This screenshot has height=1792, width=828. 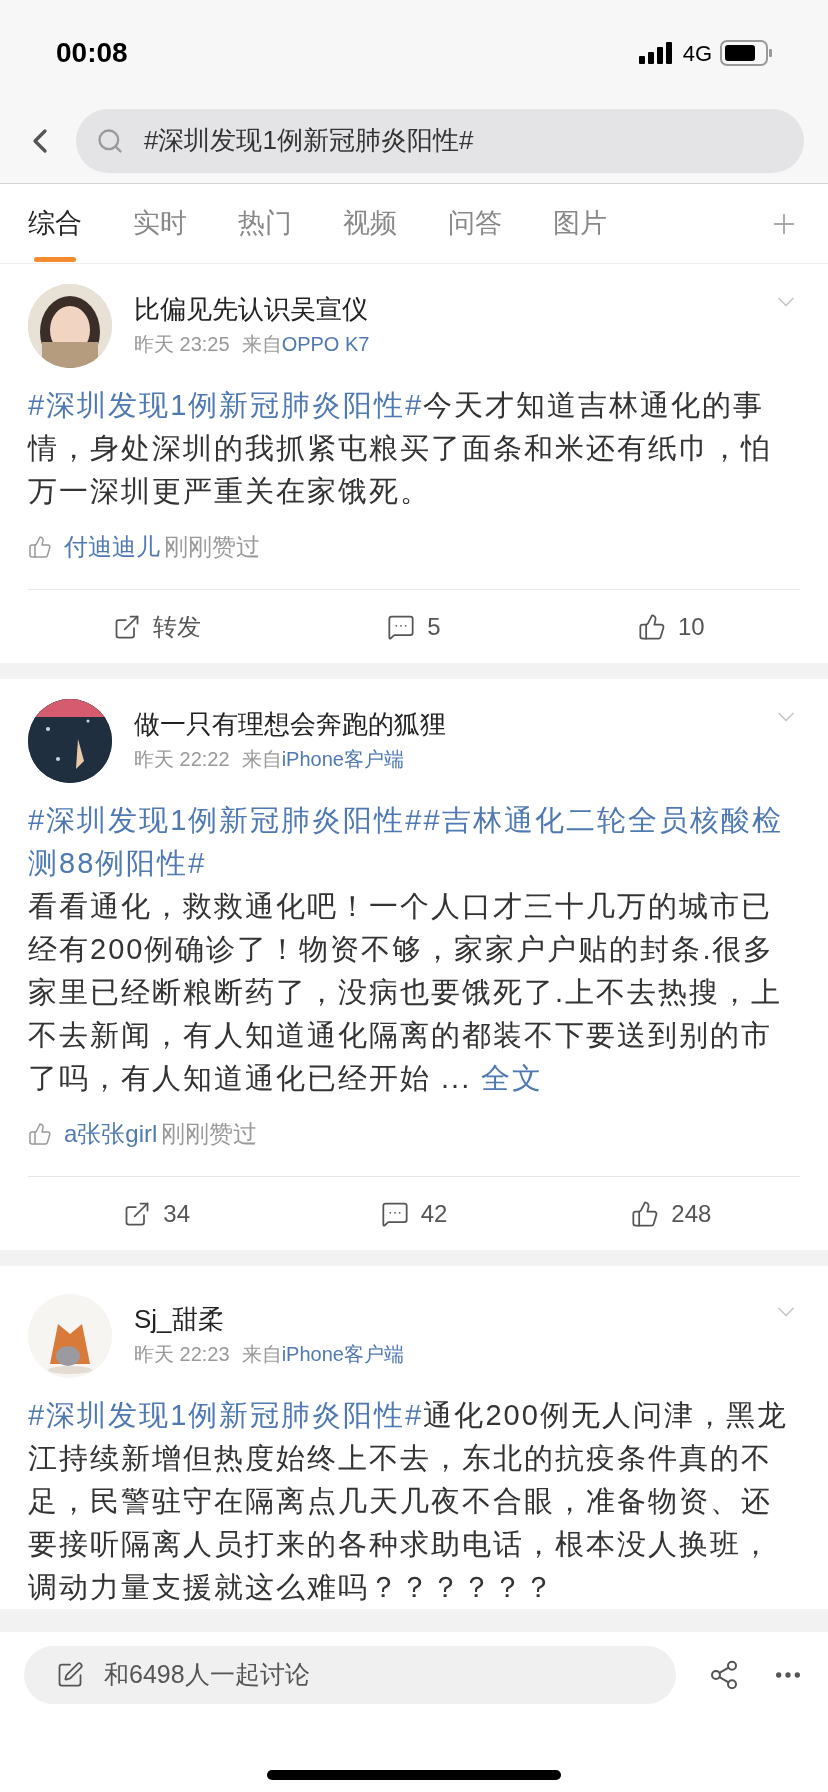 What do you see at coordinates (697, 53) in the screenshot?
I see `network-label: 4G` at bounding box center [697, 53].